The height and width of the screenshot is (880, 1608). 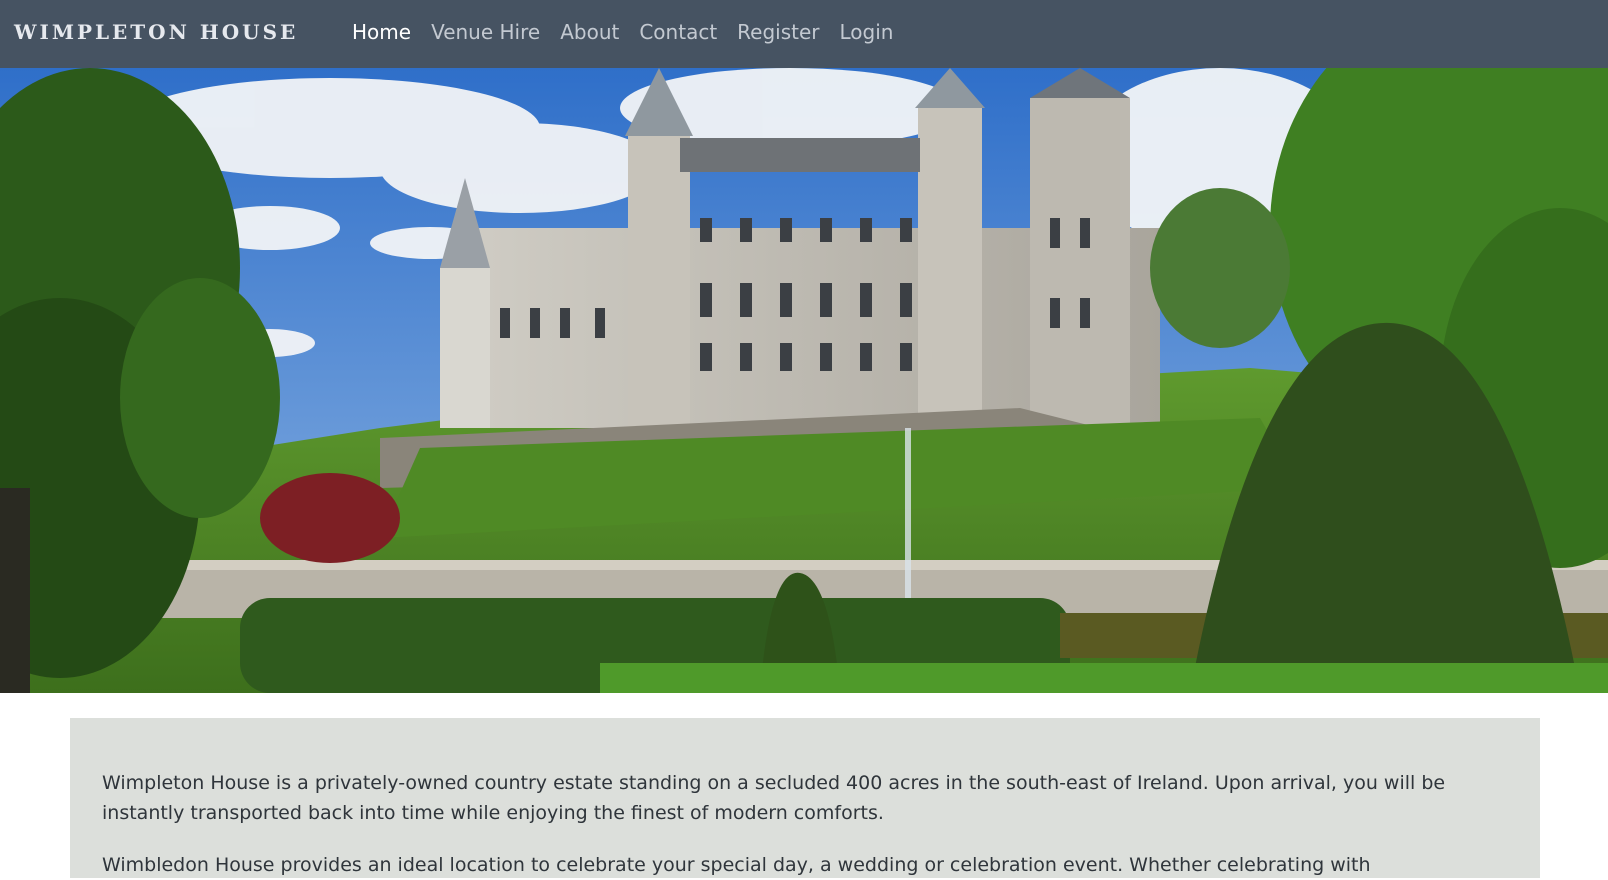 What do you see at coordinates (678, 32) in the screenshot?
I see `nav-link-contact: Contact` at bounding box center [678, 32].